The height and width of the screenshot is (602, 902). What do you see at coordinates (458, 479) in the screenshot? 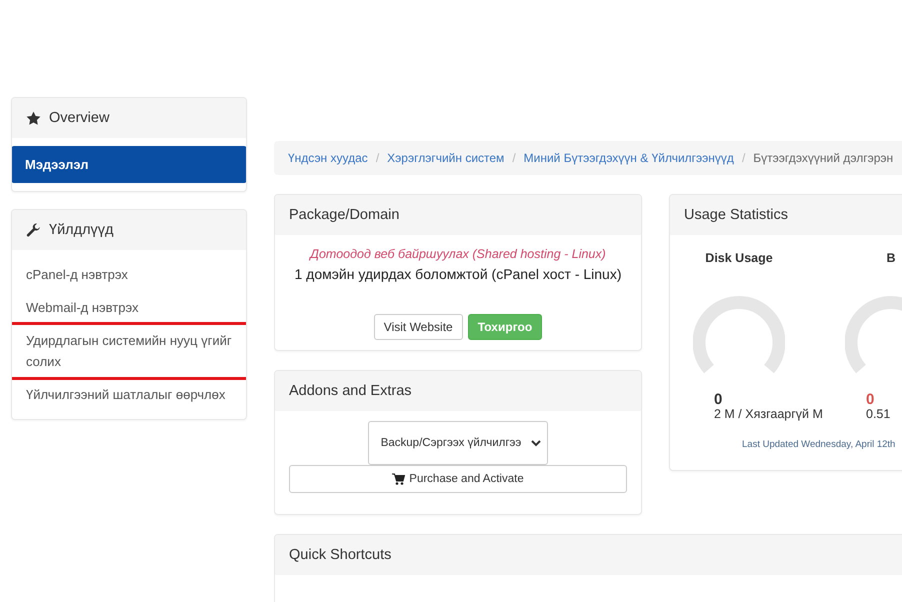
I see `purchase-button: Purchase and Activate` at bounding box center [458, 479].